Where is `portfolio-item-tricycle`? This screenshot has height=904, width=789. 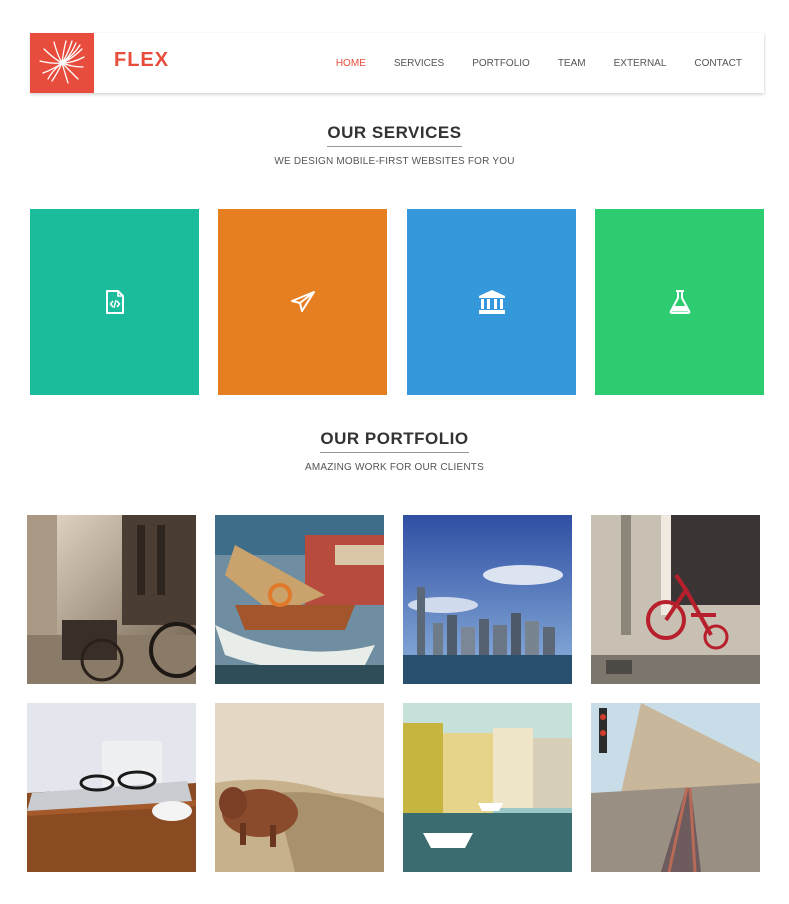
portfolio-item-tricycle is located at coordinates (675, 599).